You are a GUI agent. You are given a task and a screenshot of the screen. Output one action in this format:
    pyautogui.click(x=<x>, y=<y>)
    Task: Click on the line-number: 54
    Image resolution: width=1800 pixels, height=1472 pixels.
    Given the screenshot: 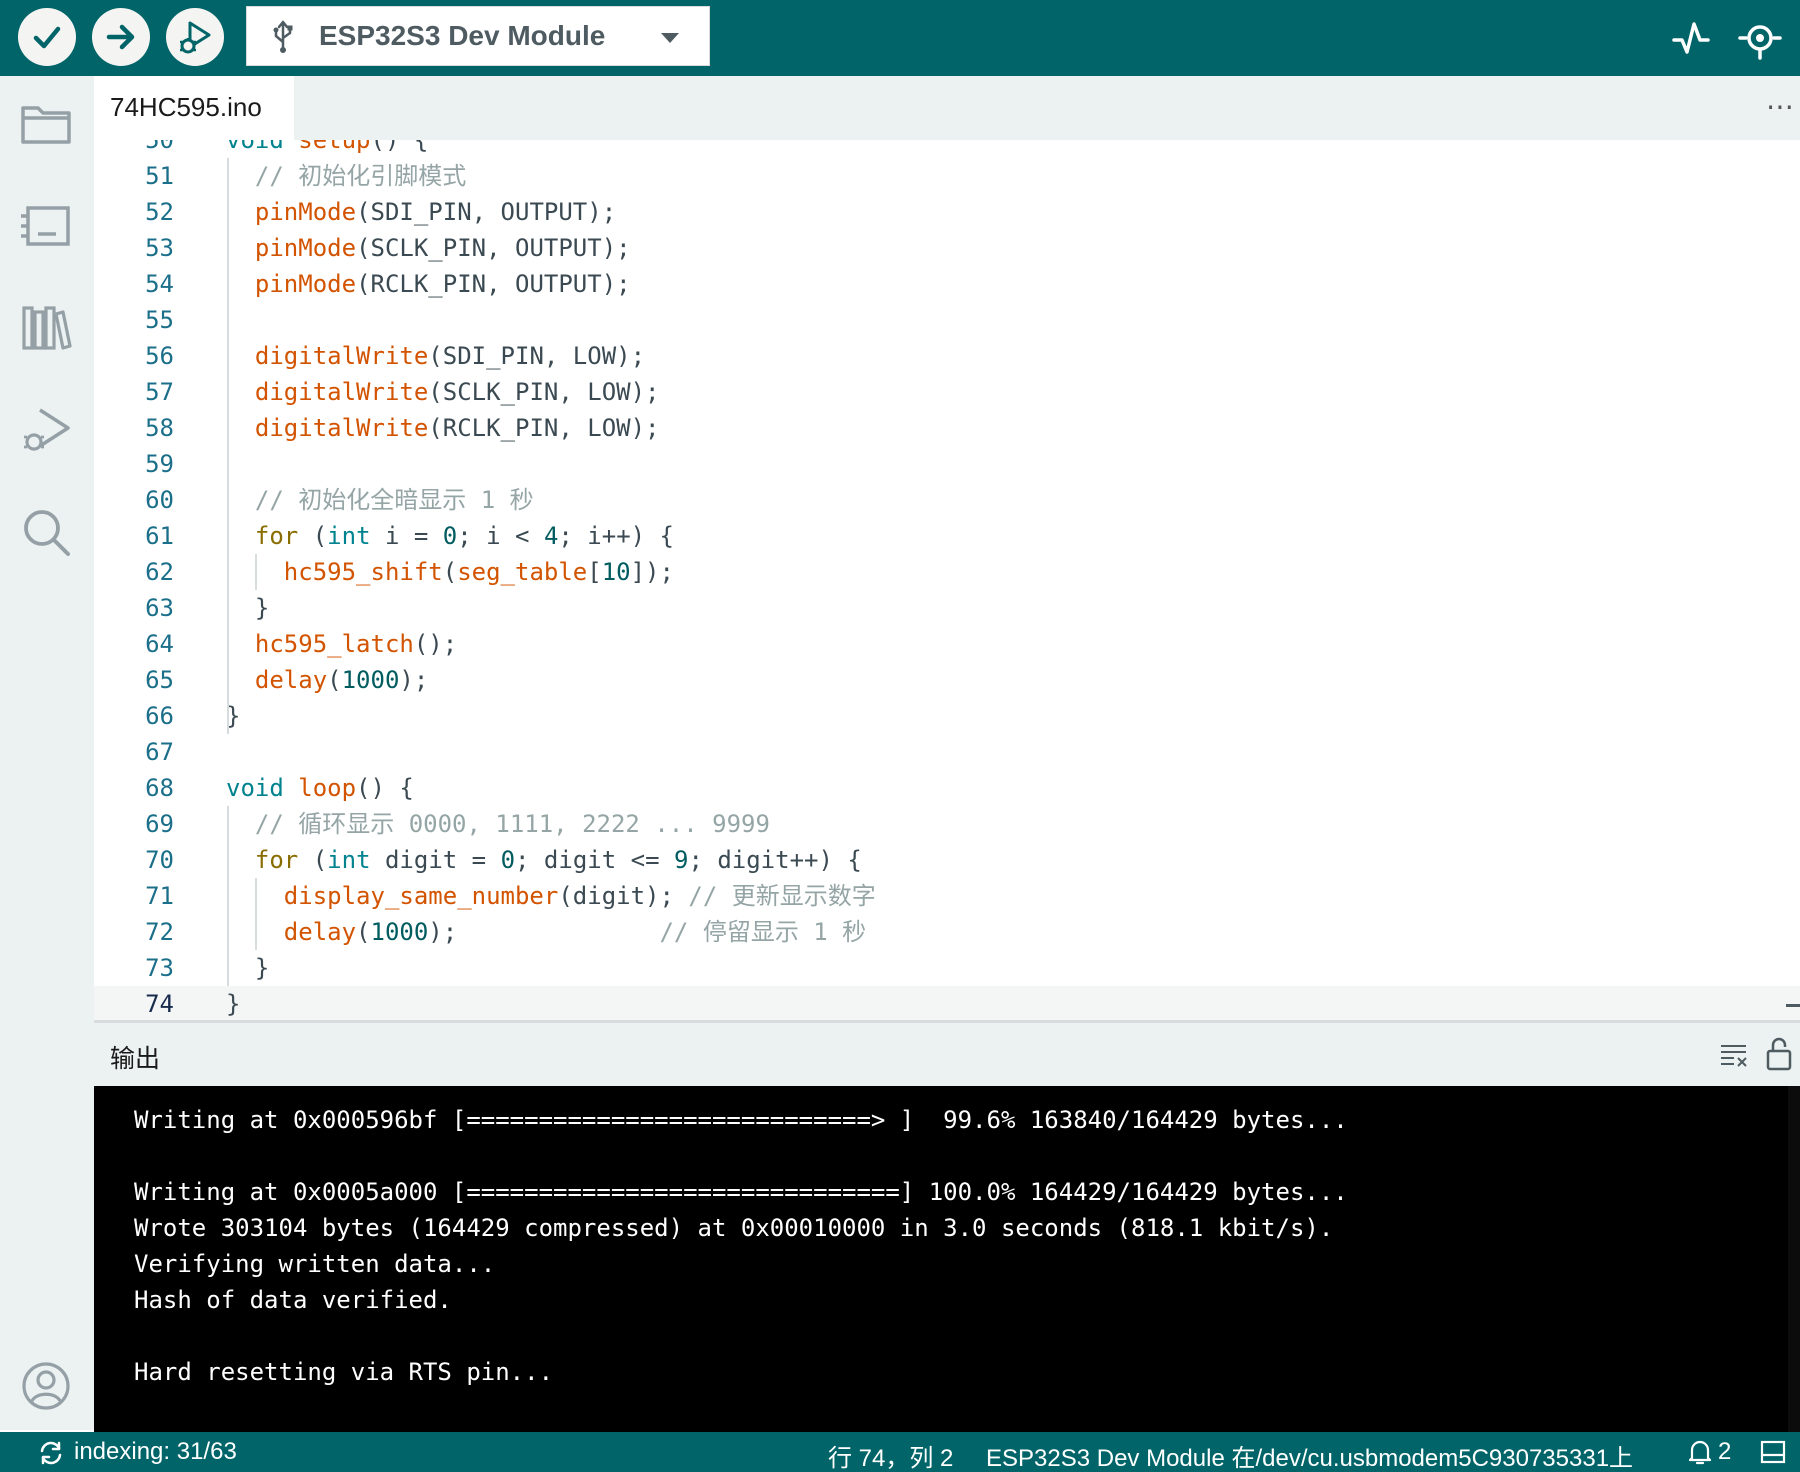 What is the action you would take?
    pyautogui.click(x=159, y=284)
    